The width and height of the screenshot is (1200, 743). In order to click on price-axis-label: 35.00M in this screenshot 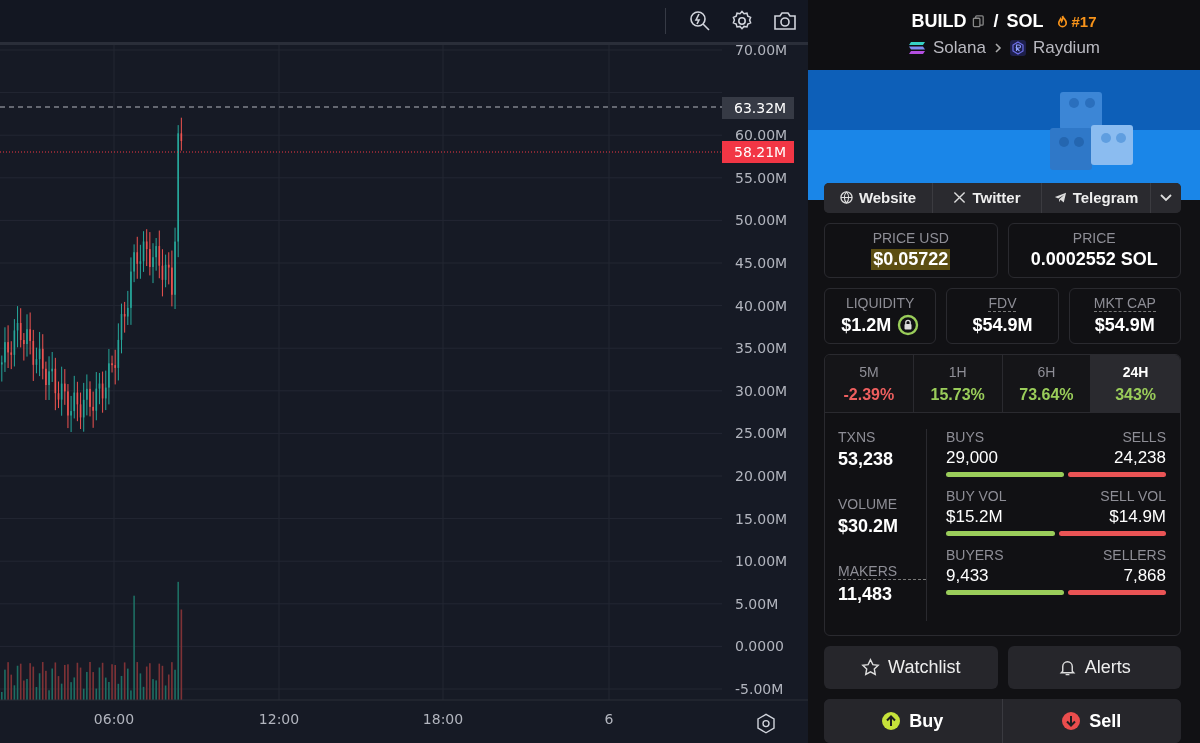, I will do `click(761, 348)`.